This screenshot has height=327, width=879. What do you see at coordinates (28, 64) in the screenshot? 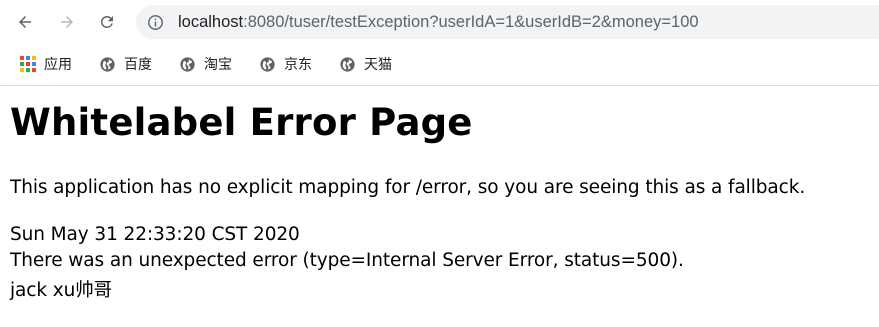
I see `apps-grid-icon` at bounding box center [28, 64].